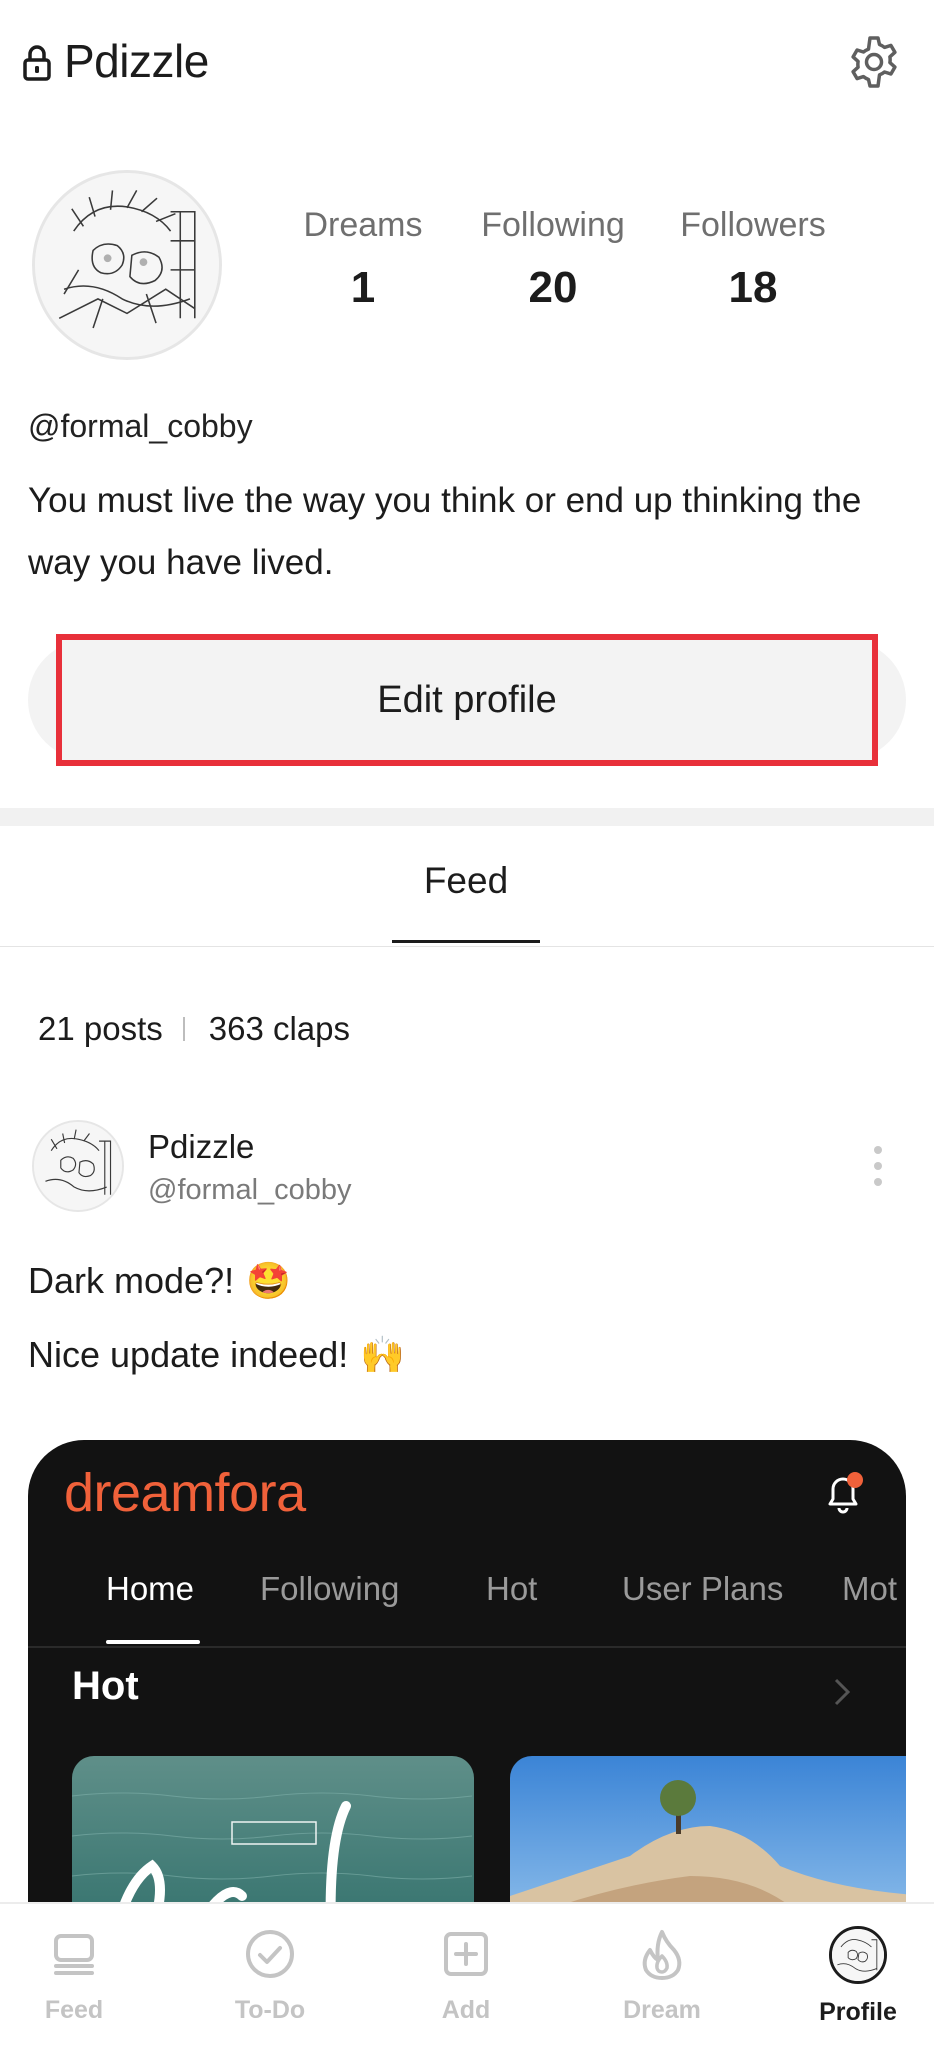 This screenshot has width=934, height=2048. What do you see at coordinates (753, 225) in the screenshot?
I see `stat-label: Followers` at bounding box center [753, 225].